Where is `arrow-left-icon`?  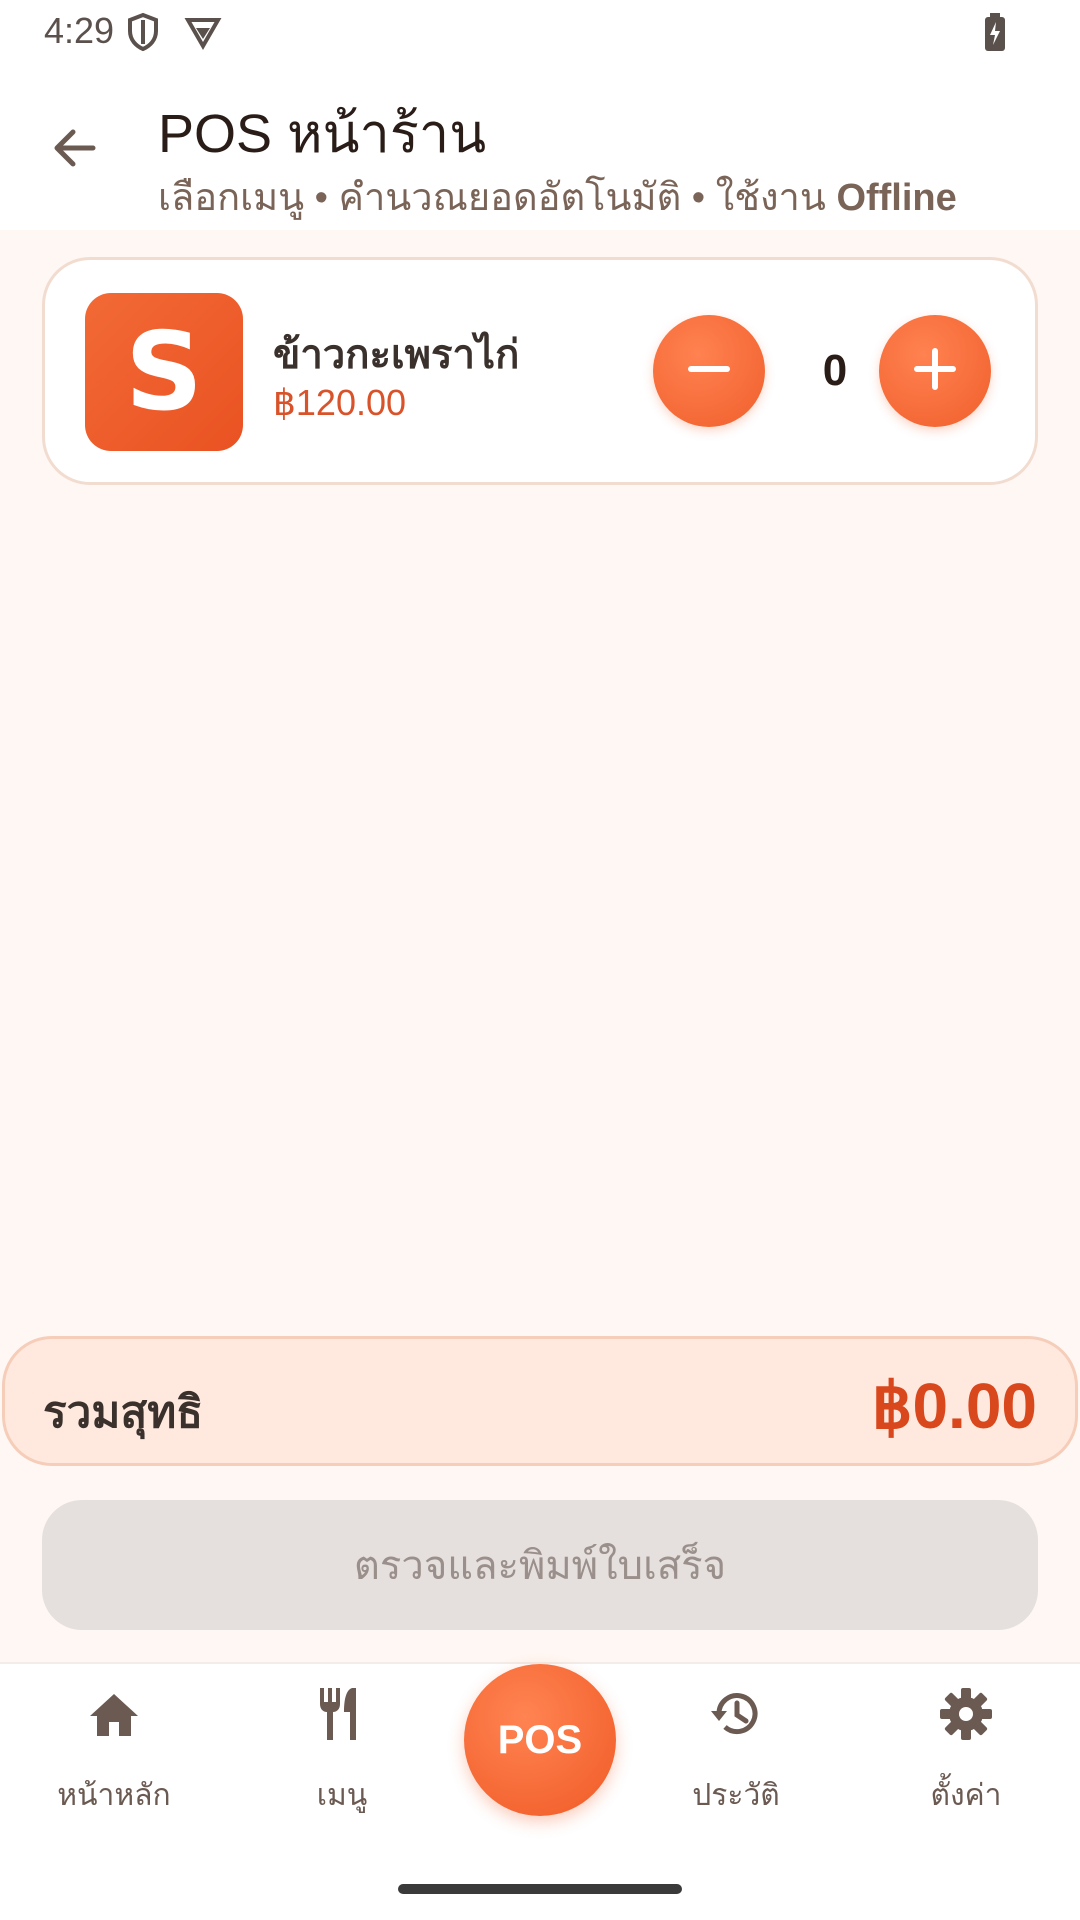 arrow-left-icon is located at coordinates (74, 150).